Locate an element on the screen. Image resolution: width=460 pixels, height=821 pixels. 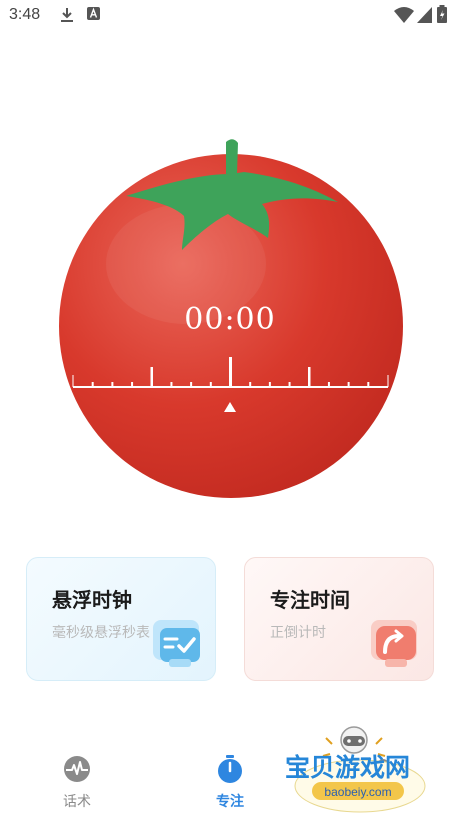
battery-icon is located at coordinates (442, 14).